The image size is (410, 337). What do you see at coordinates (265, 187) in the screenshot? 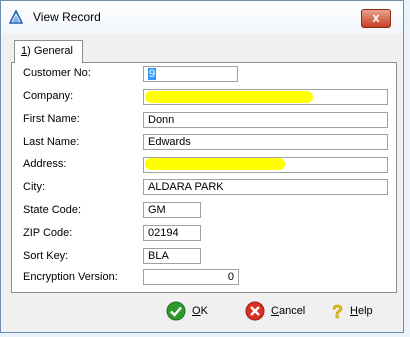
I see `city-field: ALDARA PARK` at bounding box center [265, 187].